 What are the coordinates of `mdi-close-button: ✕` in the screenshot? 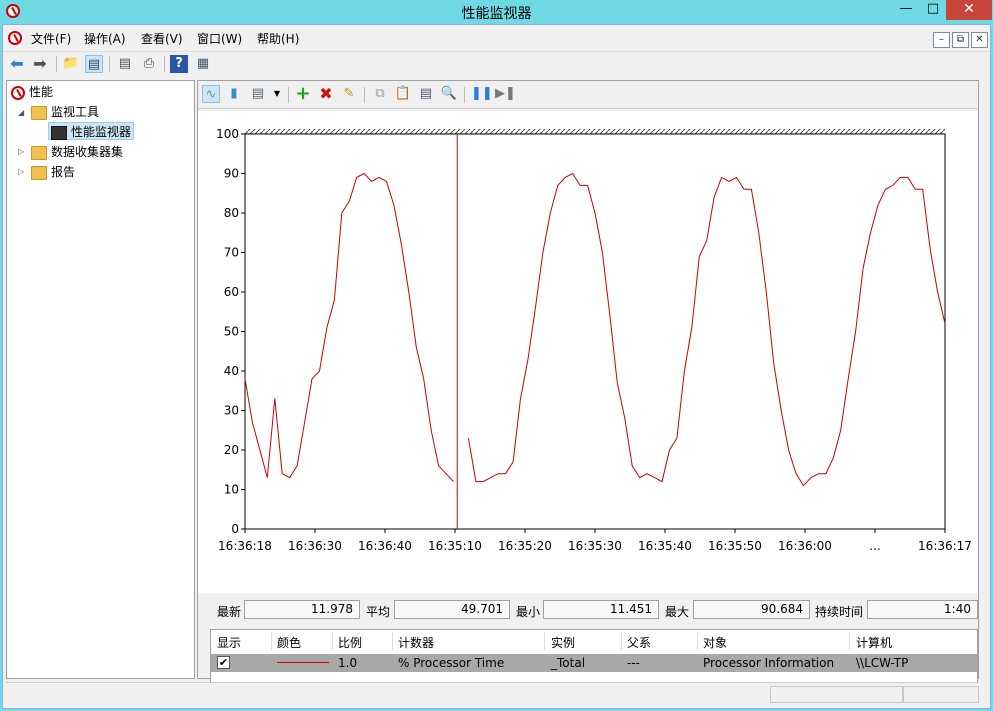 It's located at (979, 40).